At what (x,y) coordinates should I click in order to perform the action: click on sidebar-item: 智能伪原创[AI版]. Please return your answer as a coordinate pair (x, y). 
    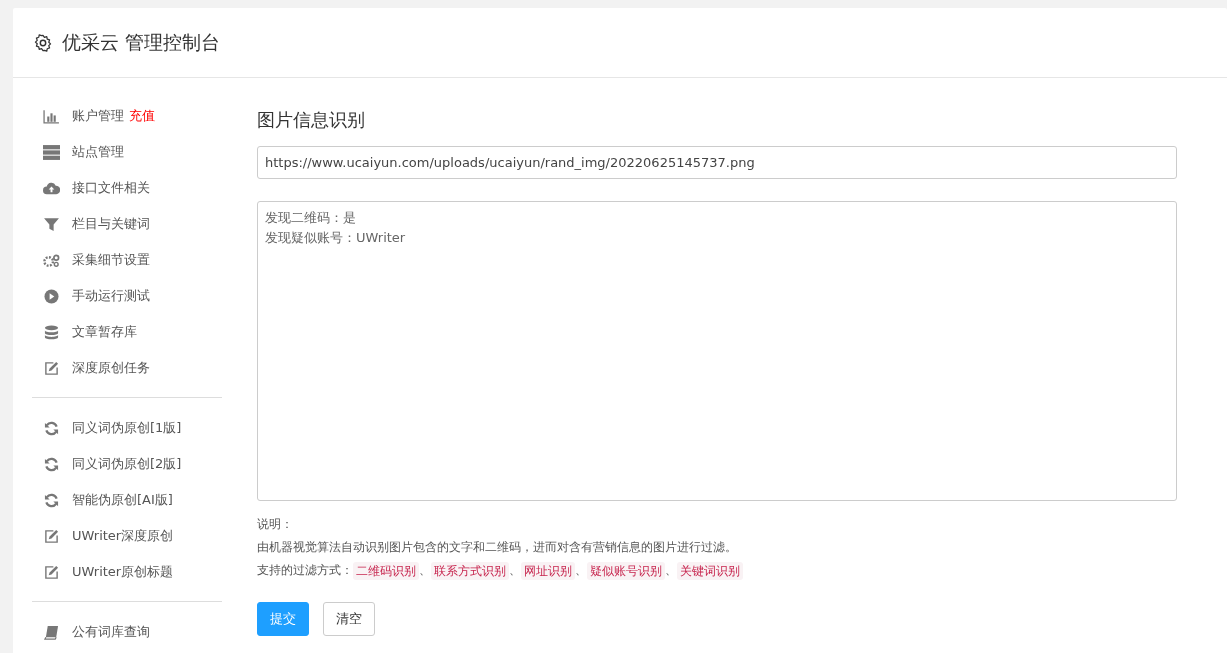
    Looking at the image, I should click on (127, 500).